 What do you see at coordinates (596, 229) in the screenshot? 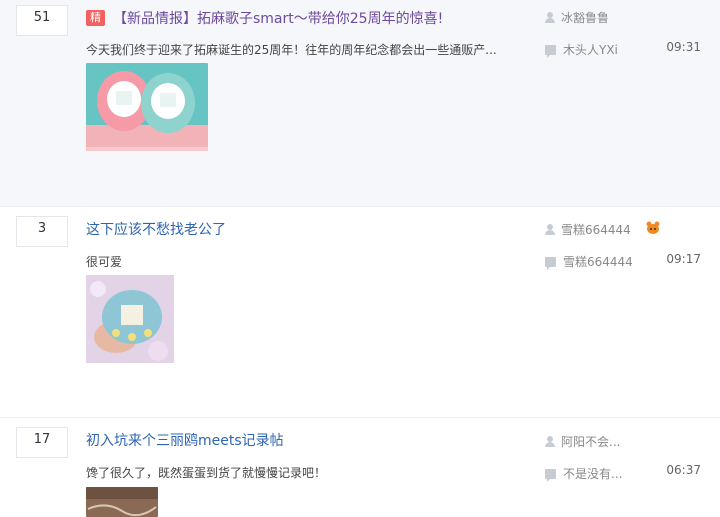
I see `author-name: 雪糕664444` at bounding box center [596, 229].